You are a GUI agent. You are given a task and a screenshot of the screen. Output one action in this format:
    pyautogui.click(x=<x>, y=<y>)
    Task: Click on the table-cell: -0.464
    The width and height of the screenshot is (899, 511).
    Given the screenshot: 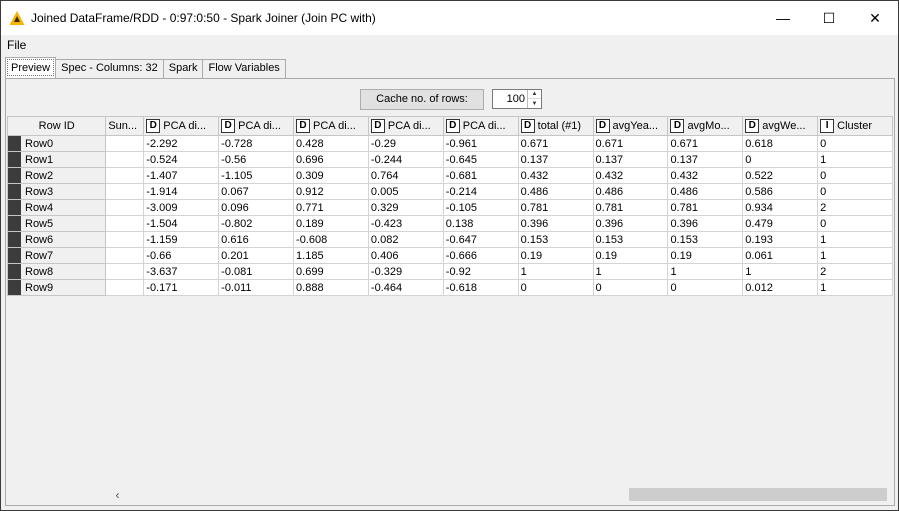 What is the action you would take?
    pyautogui.click(x=405, y=287)
    